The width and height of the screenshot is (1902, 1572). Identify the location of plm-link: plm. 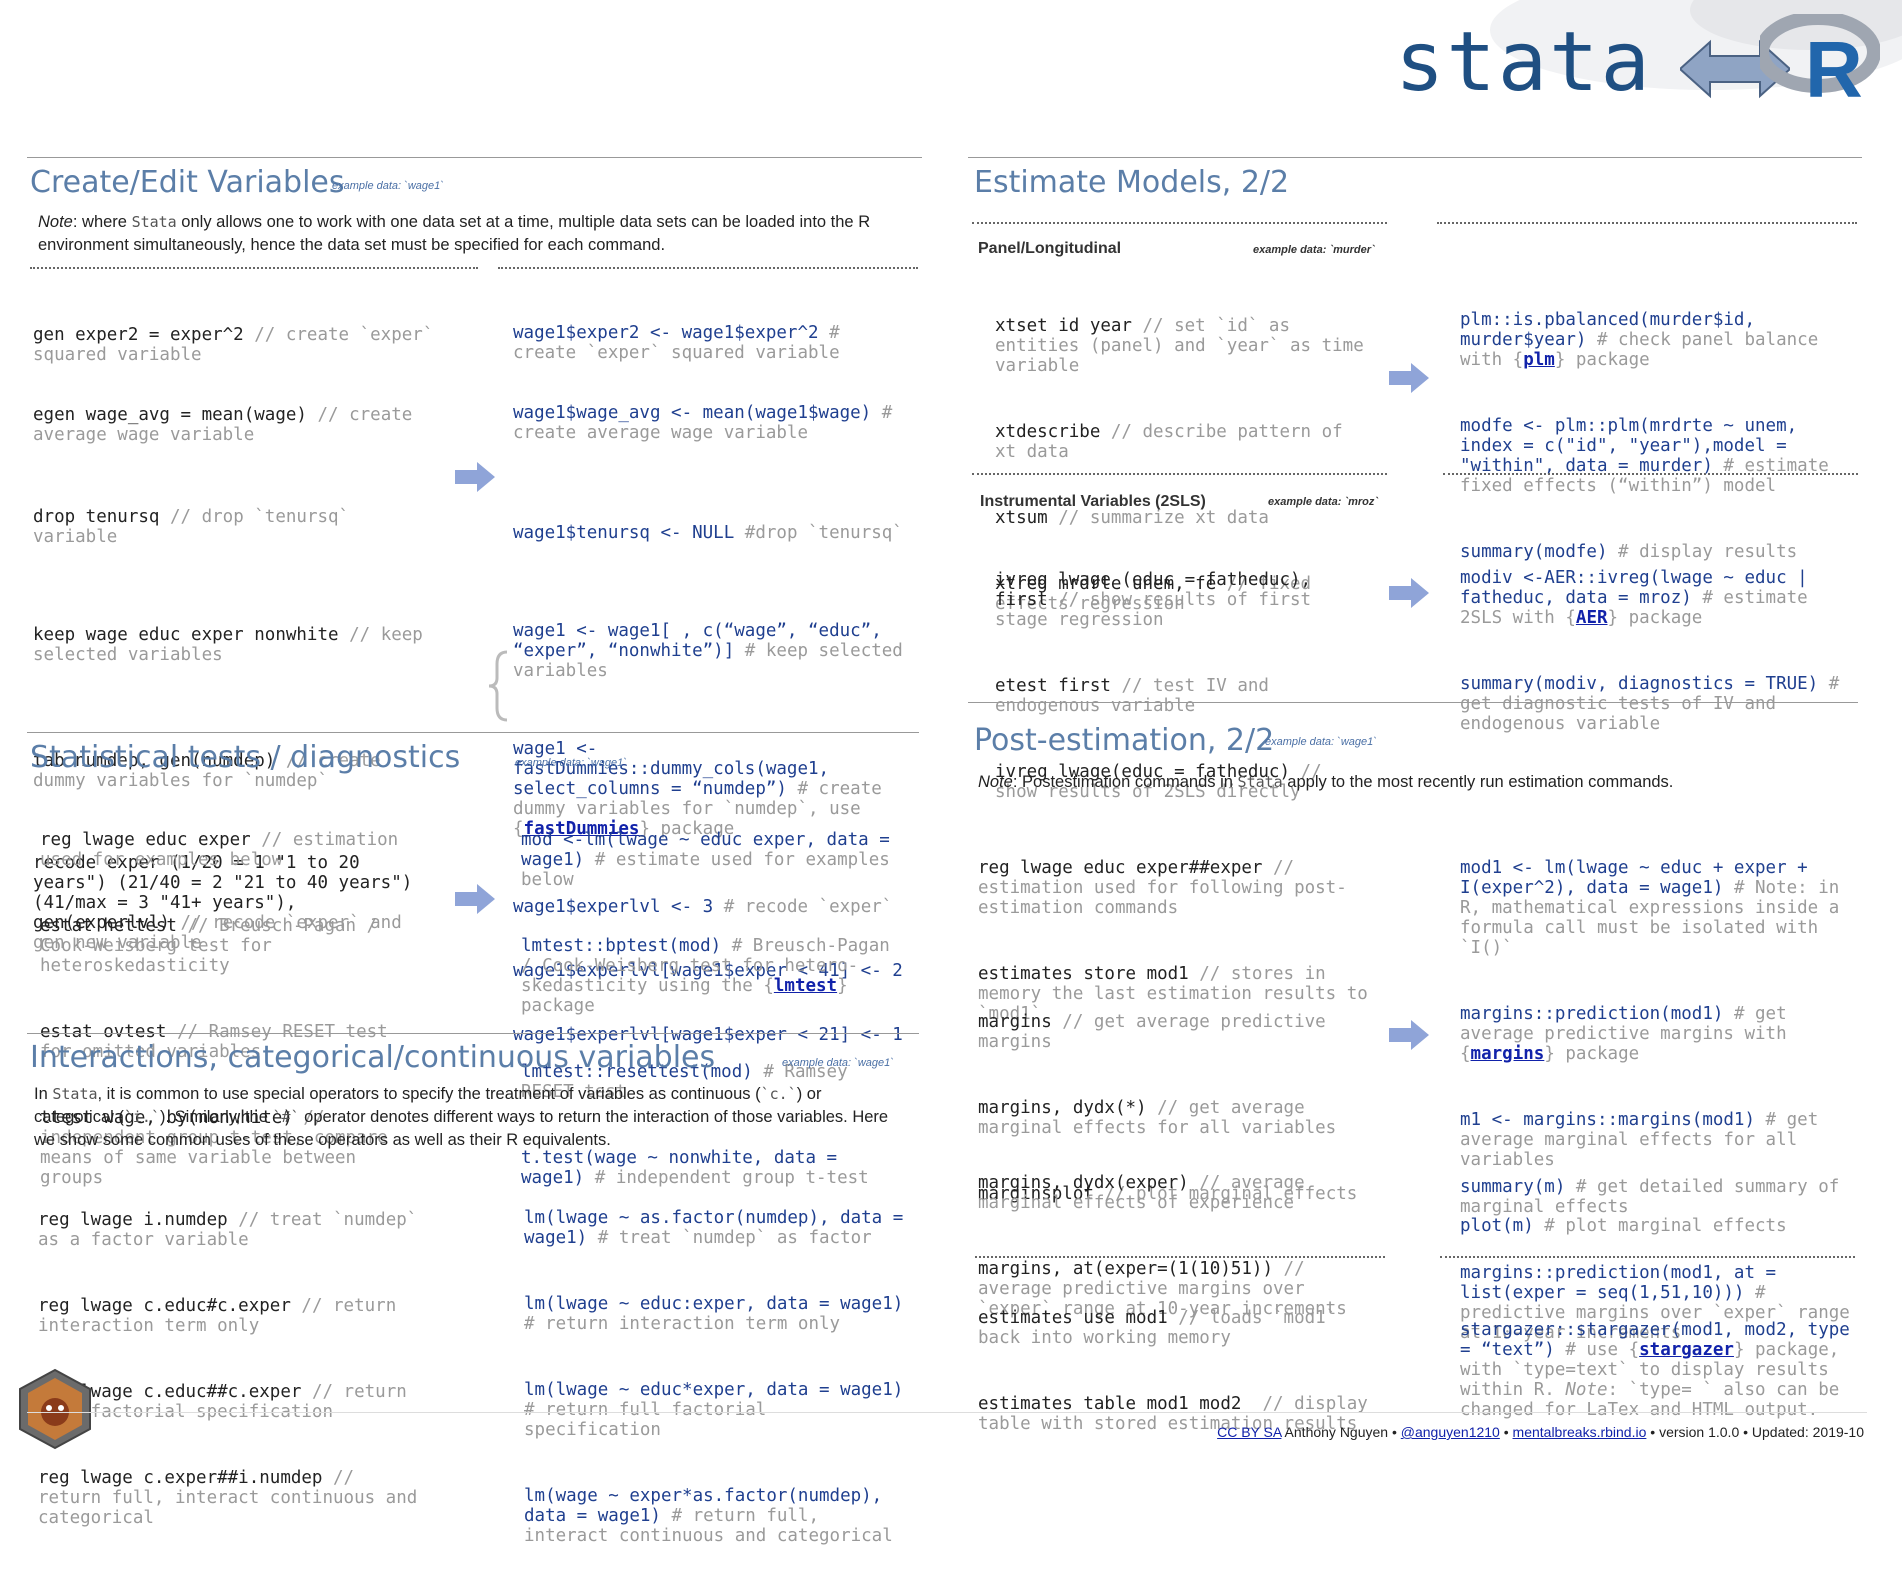
(1539, 360).